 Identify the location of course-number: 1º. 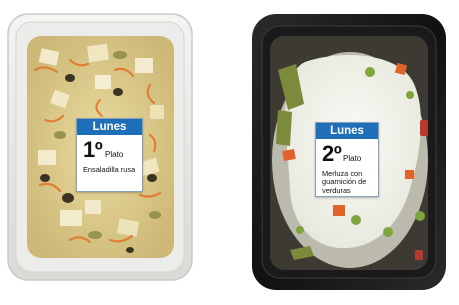
(93, 149).